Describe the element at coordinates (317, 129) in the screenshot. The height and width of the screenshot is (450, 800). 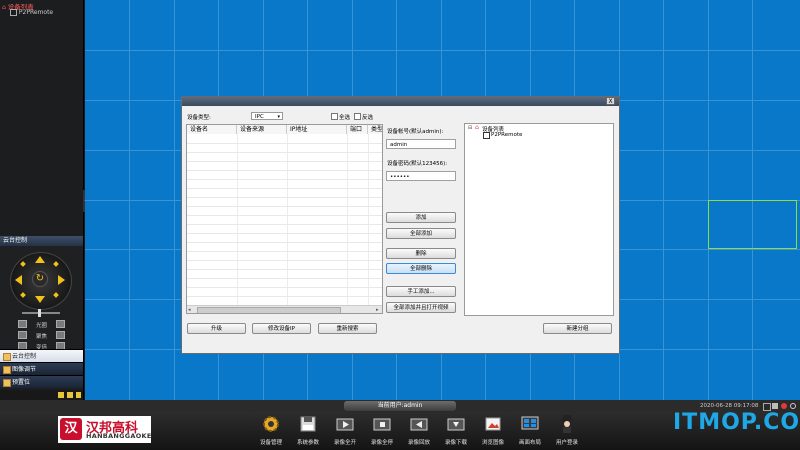
I see `column-header: IP地址` at that location.